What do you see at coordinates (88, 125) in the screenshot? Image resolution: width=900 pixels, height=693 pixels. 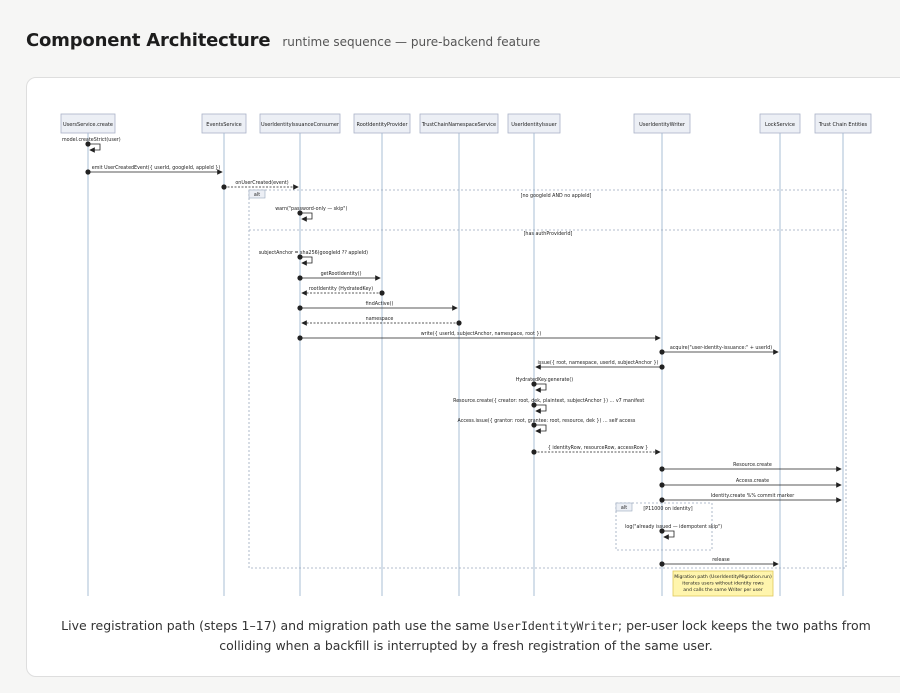 I see `participant-label: UsersService.create` at bounding box center [88, 125].